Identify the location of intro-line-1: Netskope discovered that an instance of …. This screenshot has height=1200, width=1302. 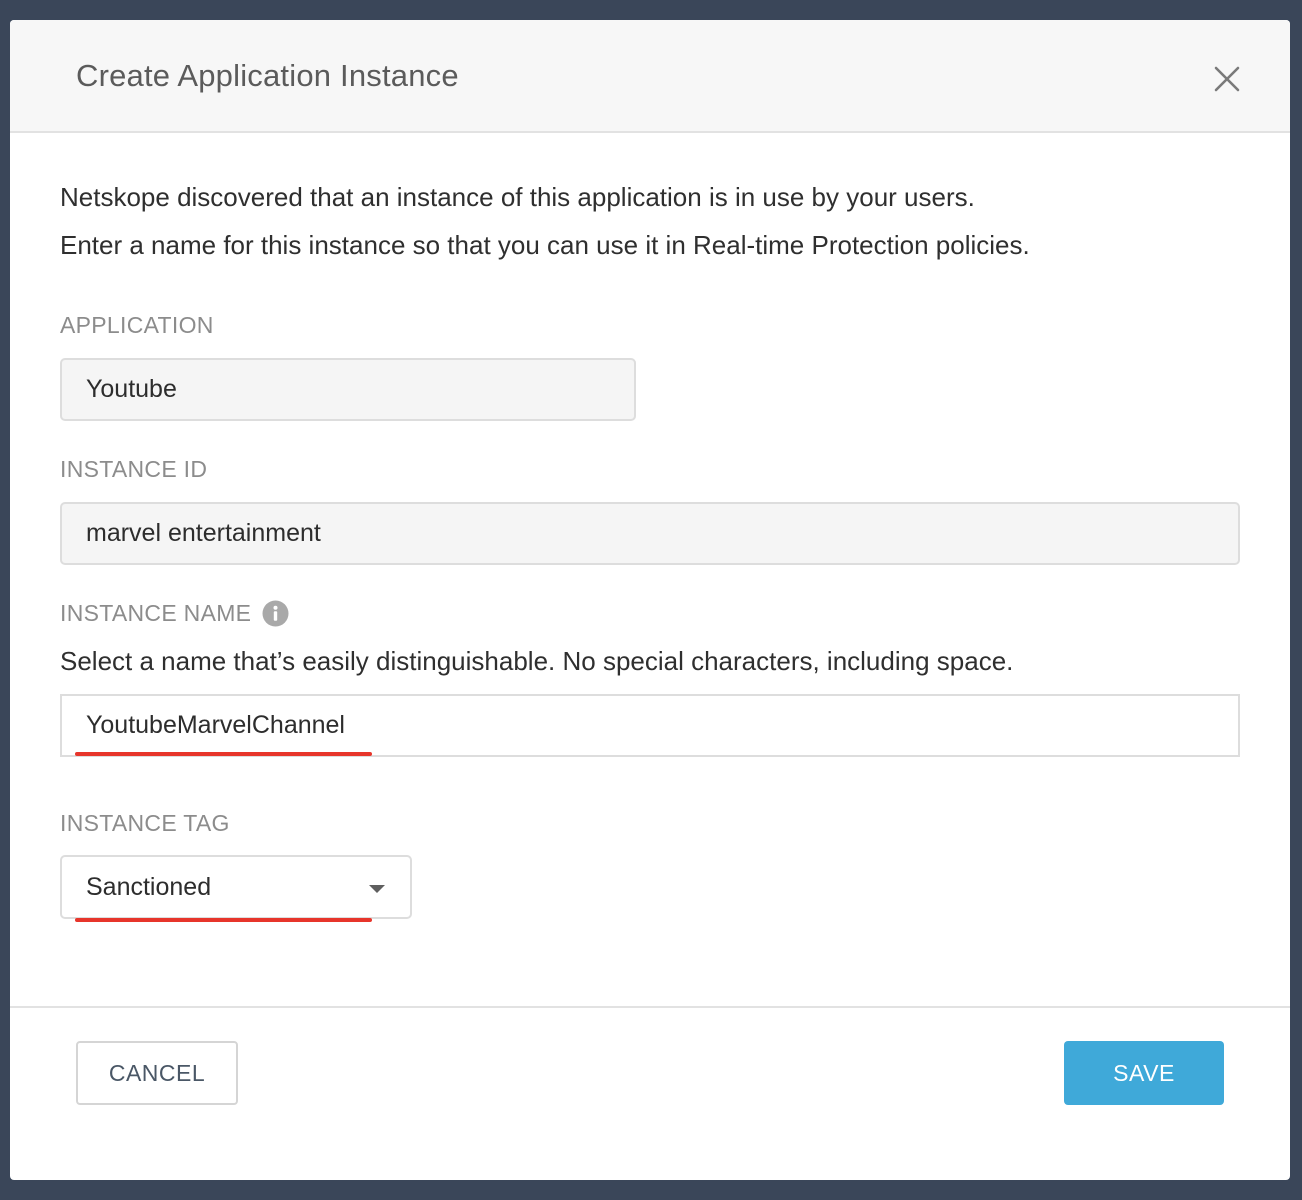
(517, 197).